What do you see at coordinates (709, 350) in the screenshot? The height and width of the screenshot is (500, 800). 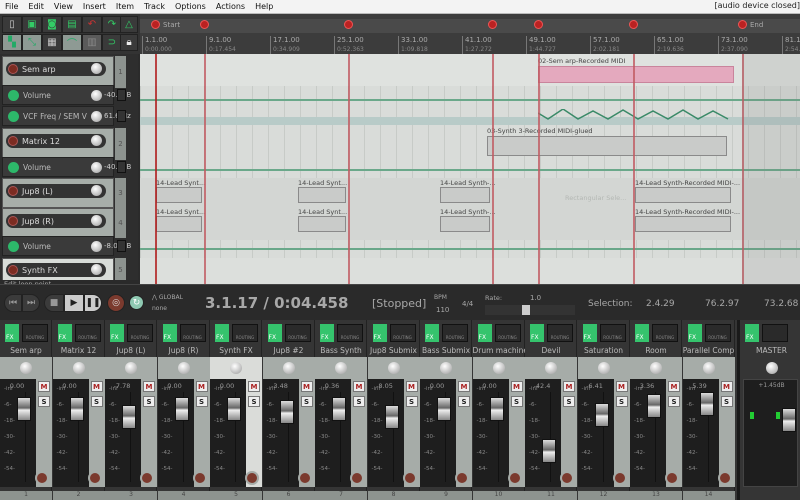 I see `strip-name: Parallel Comp` at bounding box center [709, 350].